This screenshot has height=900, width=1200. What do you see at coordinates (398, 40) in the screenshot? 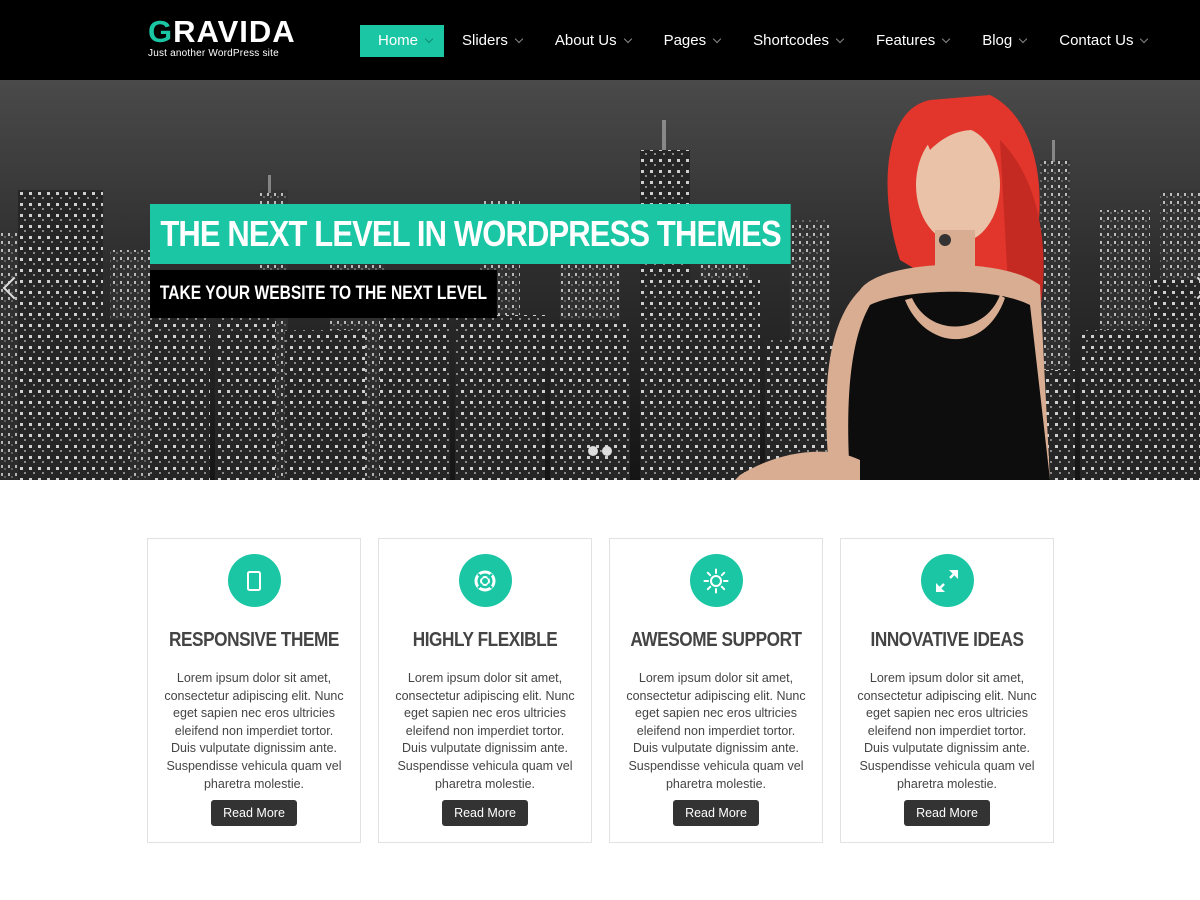
I see `nav-label: Home` at bounding box center [398, 40].